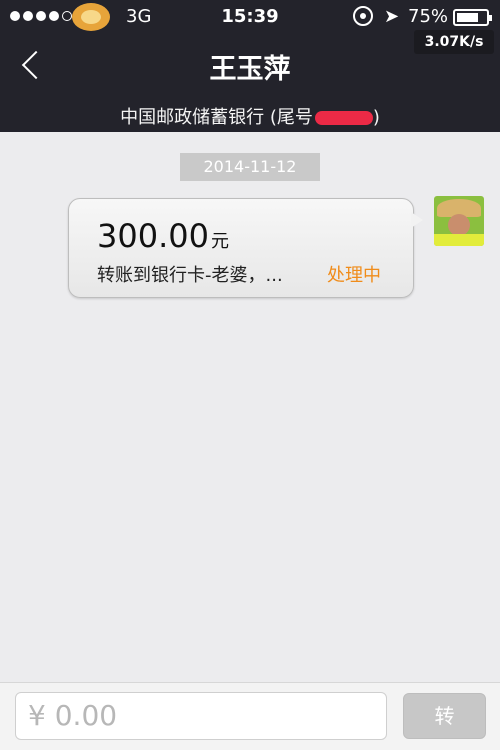 This screenshot has width=500, height=750. What do you see at coordinates (417, 220) in the screenshot?
I see `bubble-tail` at bounding box center [417, 220].